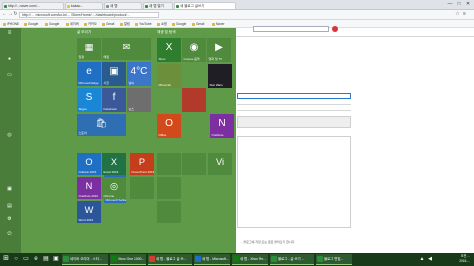 The height and width of the screenshot is (266, 474). I want to click on tile-label: Chrome, so click(109, 196).